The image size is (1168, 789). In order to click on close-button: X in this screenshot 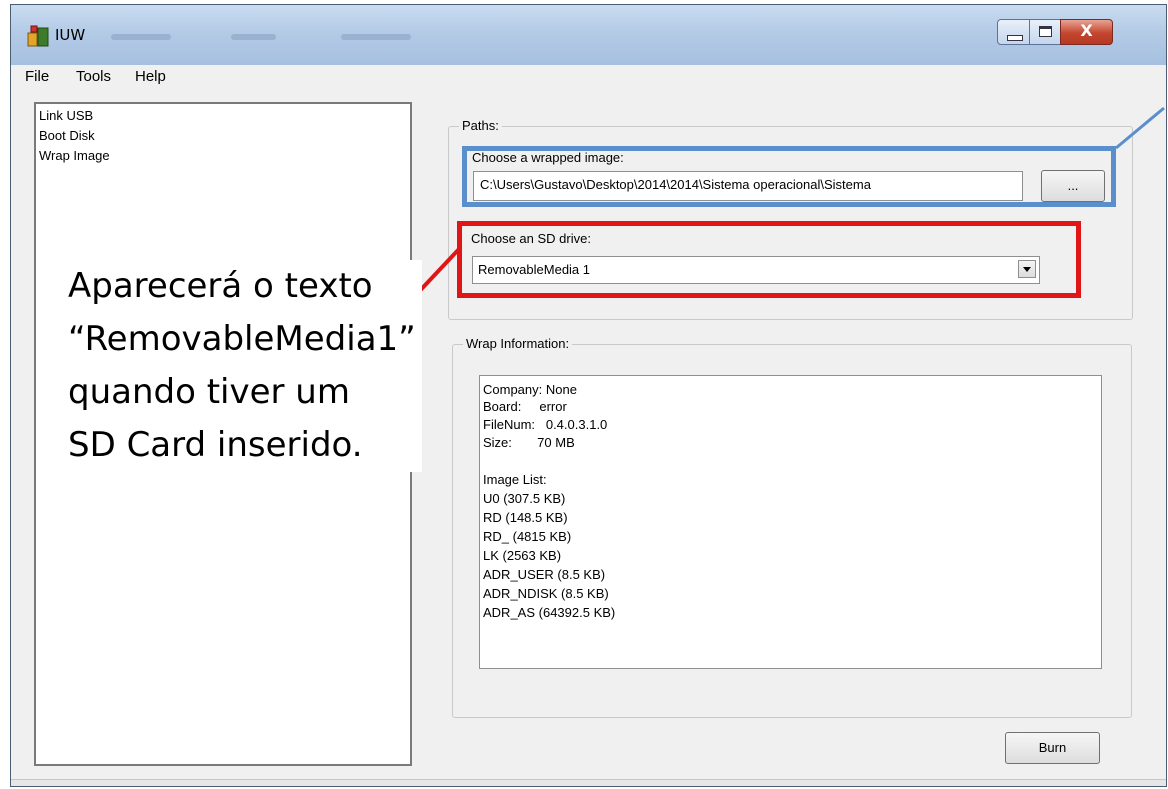, I will do `click(1086, 32)`.